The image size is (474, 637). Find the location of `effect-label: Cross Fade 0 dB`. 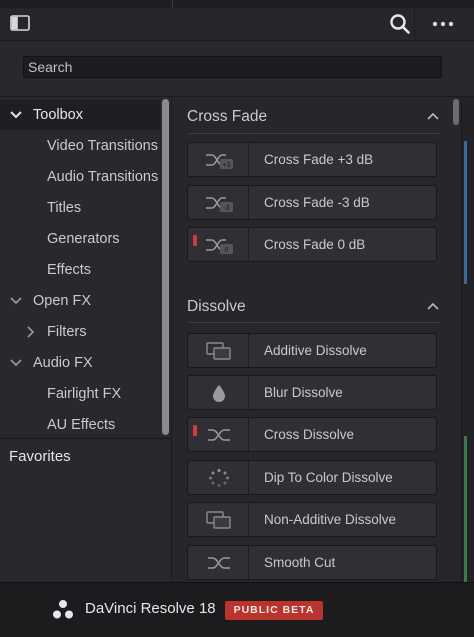

effect-label: Cross Fade 0 dB is located at coordinates (315, 244).